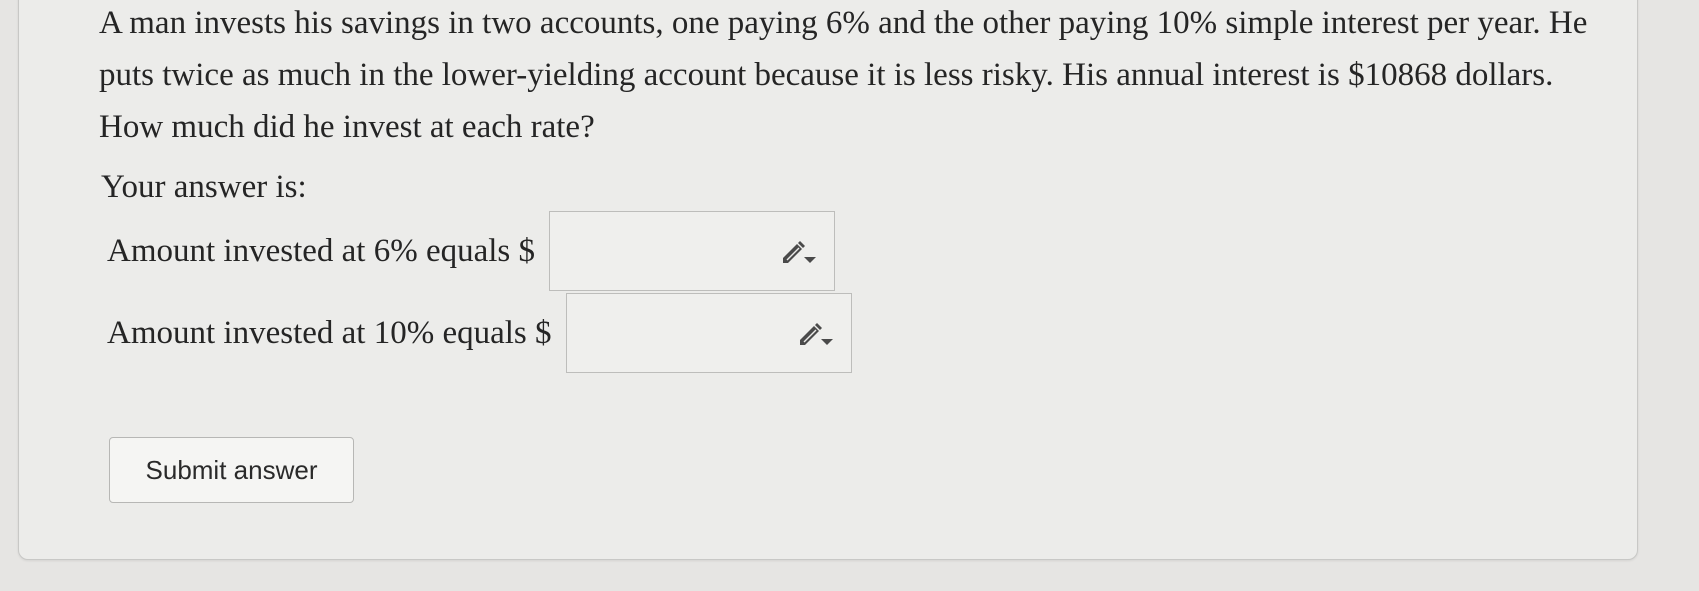  Describe the element at coordinates (231, 470) in the screenshot. I see `submit-answer-button: Submit answer` at that location.